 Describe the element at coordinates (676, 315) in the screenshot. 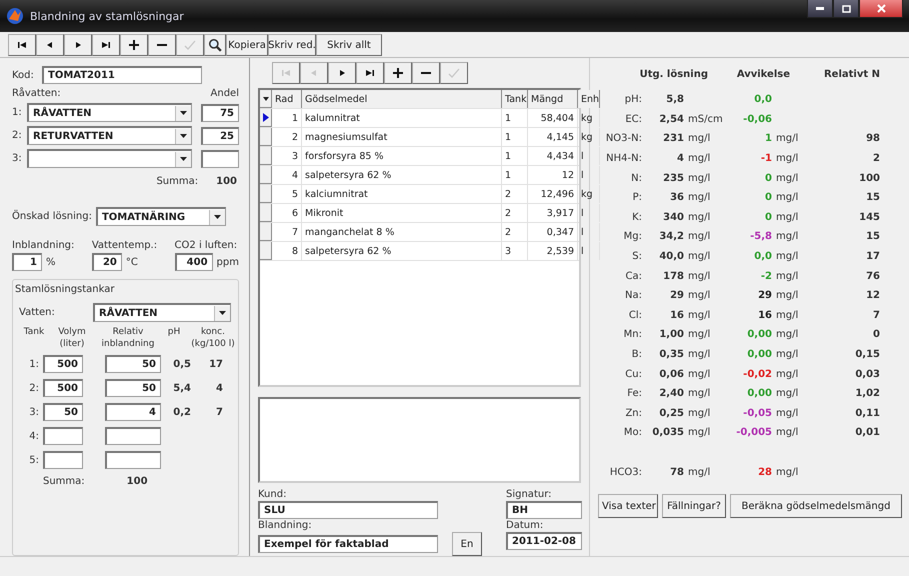

I see `result-value: 16` at that location.